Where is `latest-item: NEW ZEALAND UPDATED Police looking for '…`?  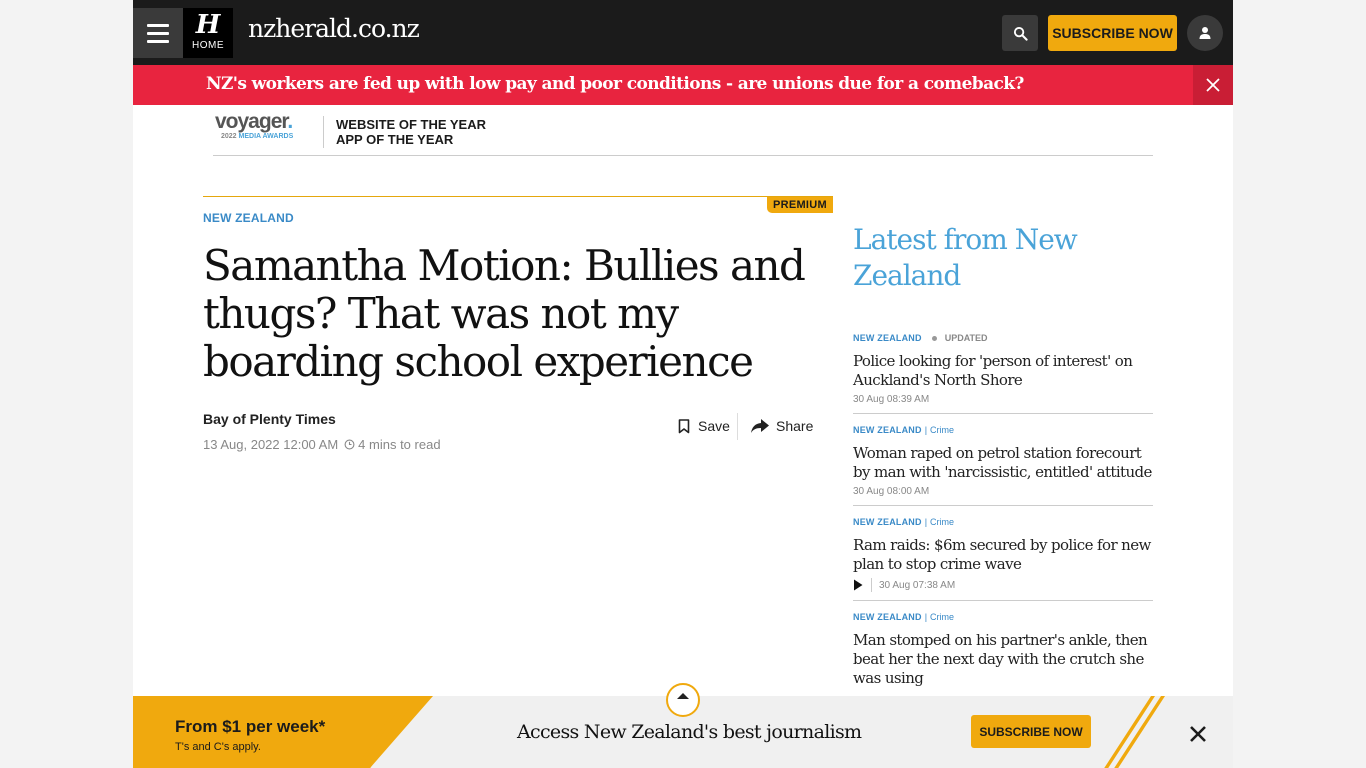 latest-item: NEW ZEALAND UPDATED Police looking for '… is located at coordinates (1003, 368).